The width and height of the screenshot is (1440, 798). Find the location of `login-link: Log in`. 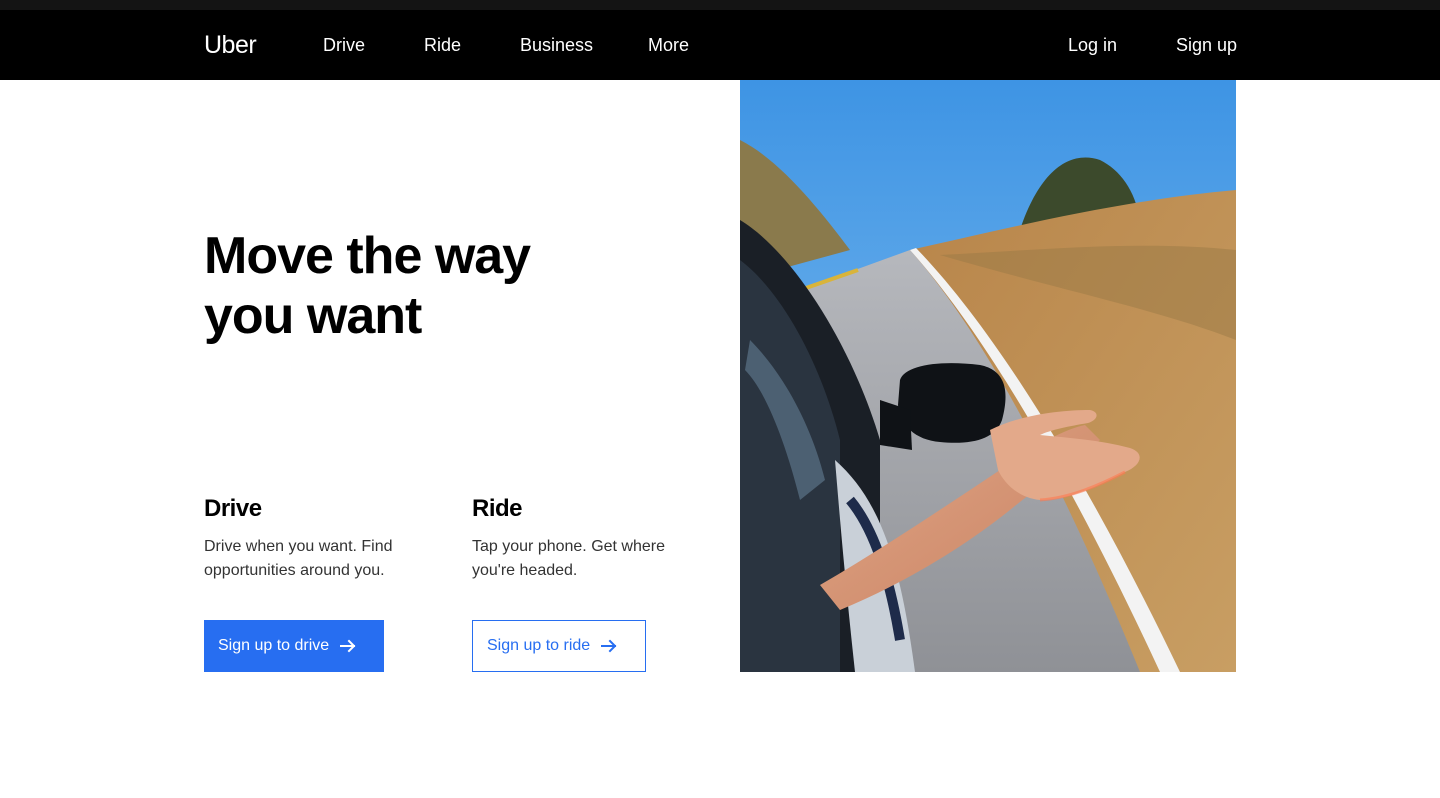

login-link: Log in is located at coordinates (1092, 45).